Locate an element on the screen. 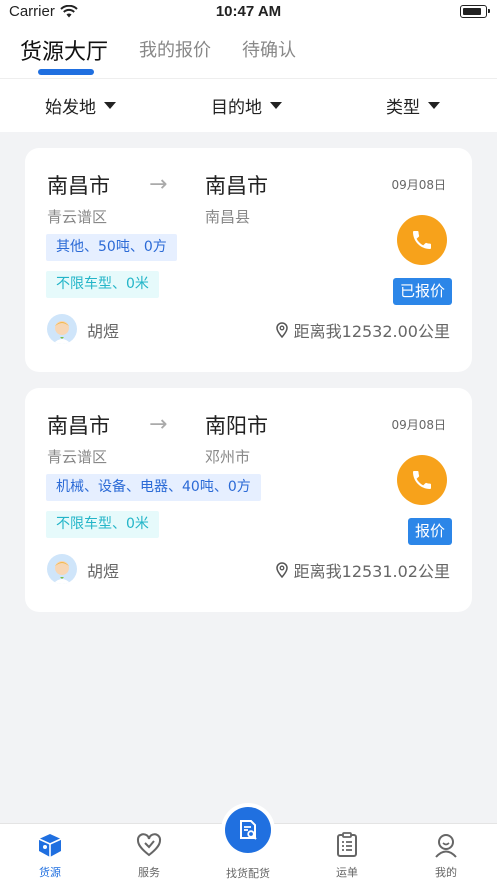 This screenshot has height=883, width=497. filter-destination: 目的地 is located at coordinates (246, 105).